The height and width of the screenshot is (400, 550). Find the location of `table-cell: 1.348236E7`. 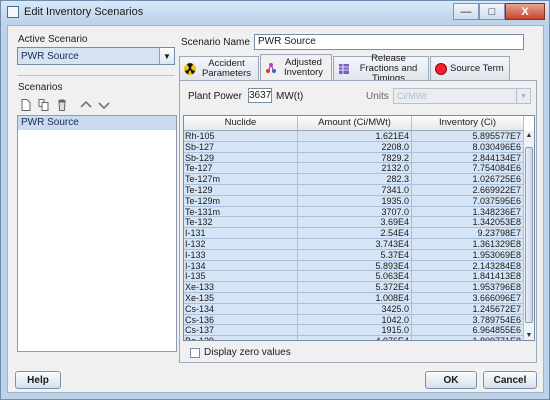

table-cell: 1.348236E7 is located at coordinates (468, 211).